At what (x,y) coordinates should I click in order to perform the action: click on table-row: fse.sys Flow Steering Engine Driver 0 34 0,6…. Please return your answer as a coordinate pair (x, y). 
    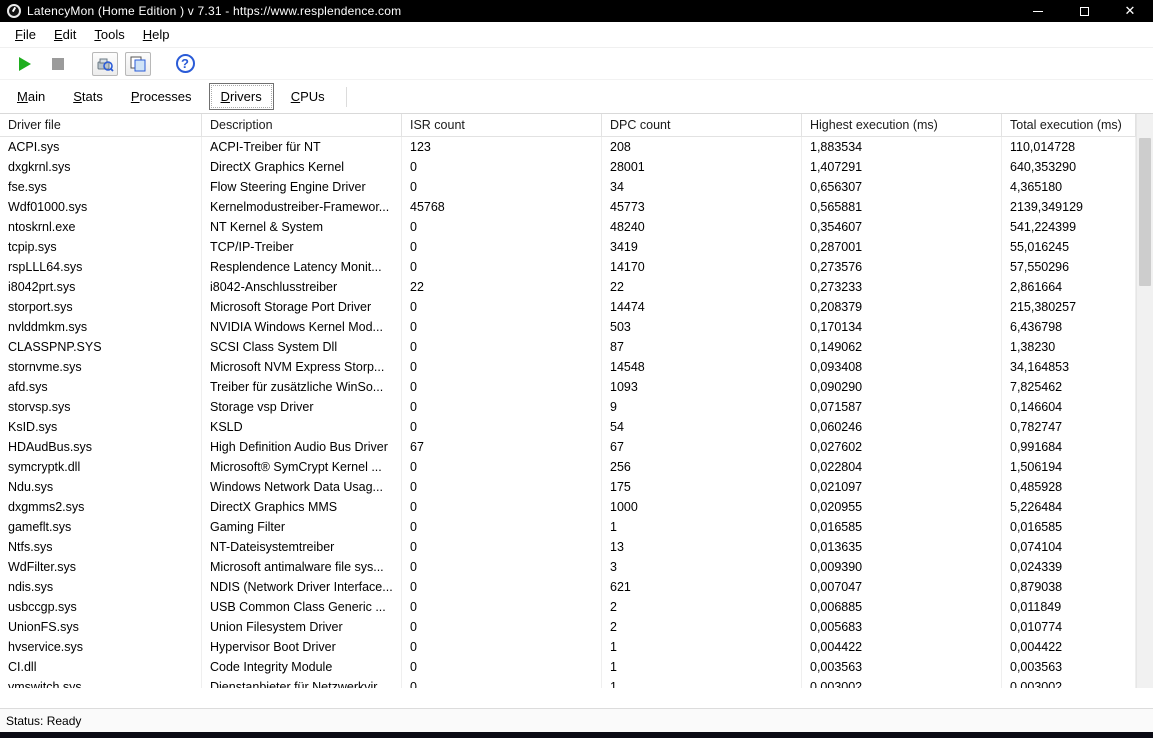
    Looking at the image, I should click on (568, 187).